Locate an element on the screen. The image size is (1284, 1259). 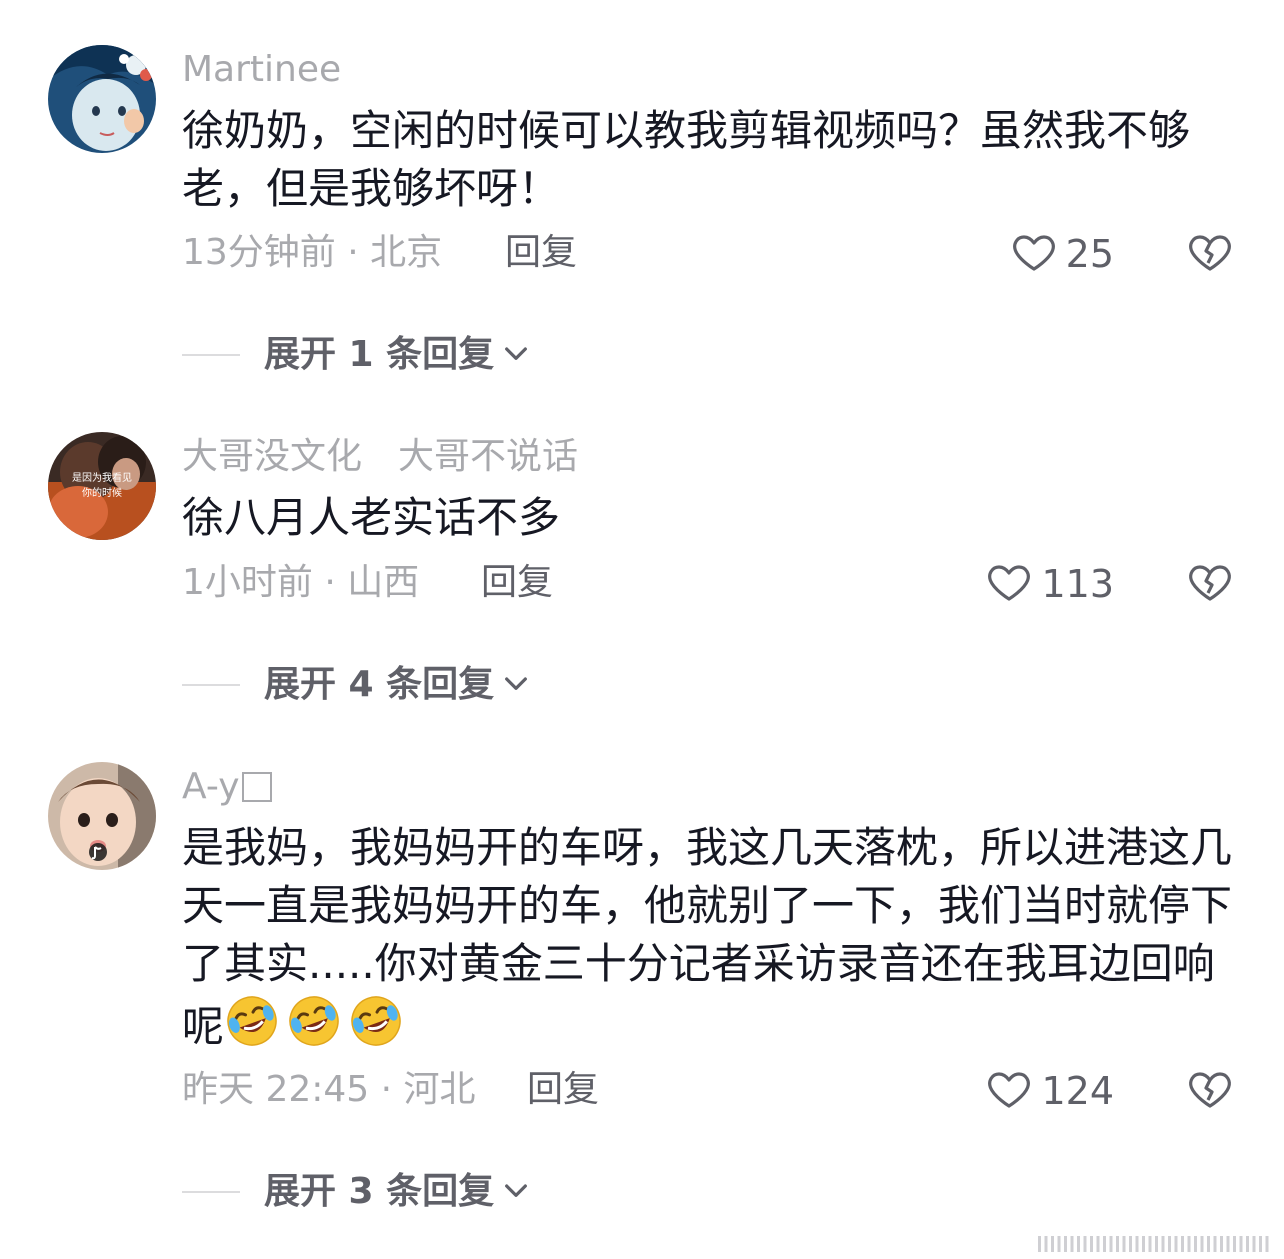
expand-replies-button: 展开 1 条回复 is located at coordinates (357, 355).